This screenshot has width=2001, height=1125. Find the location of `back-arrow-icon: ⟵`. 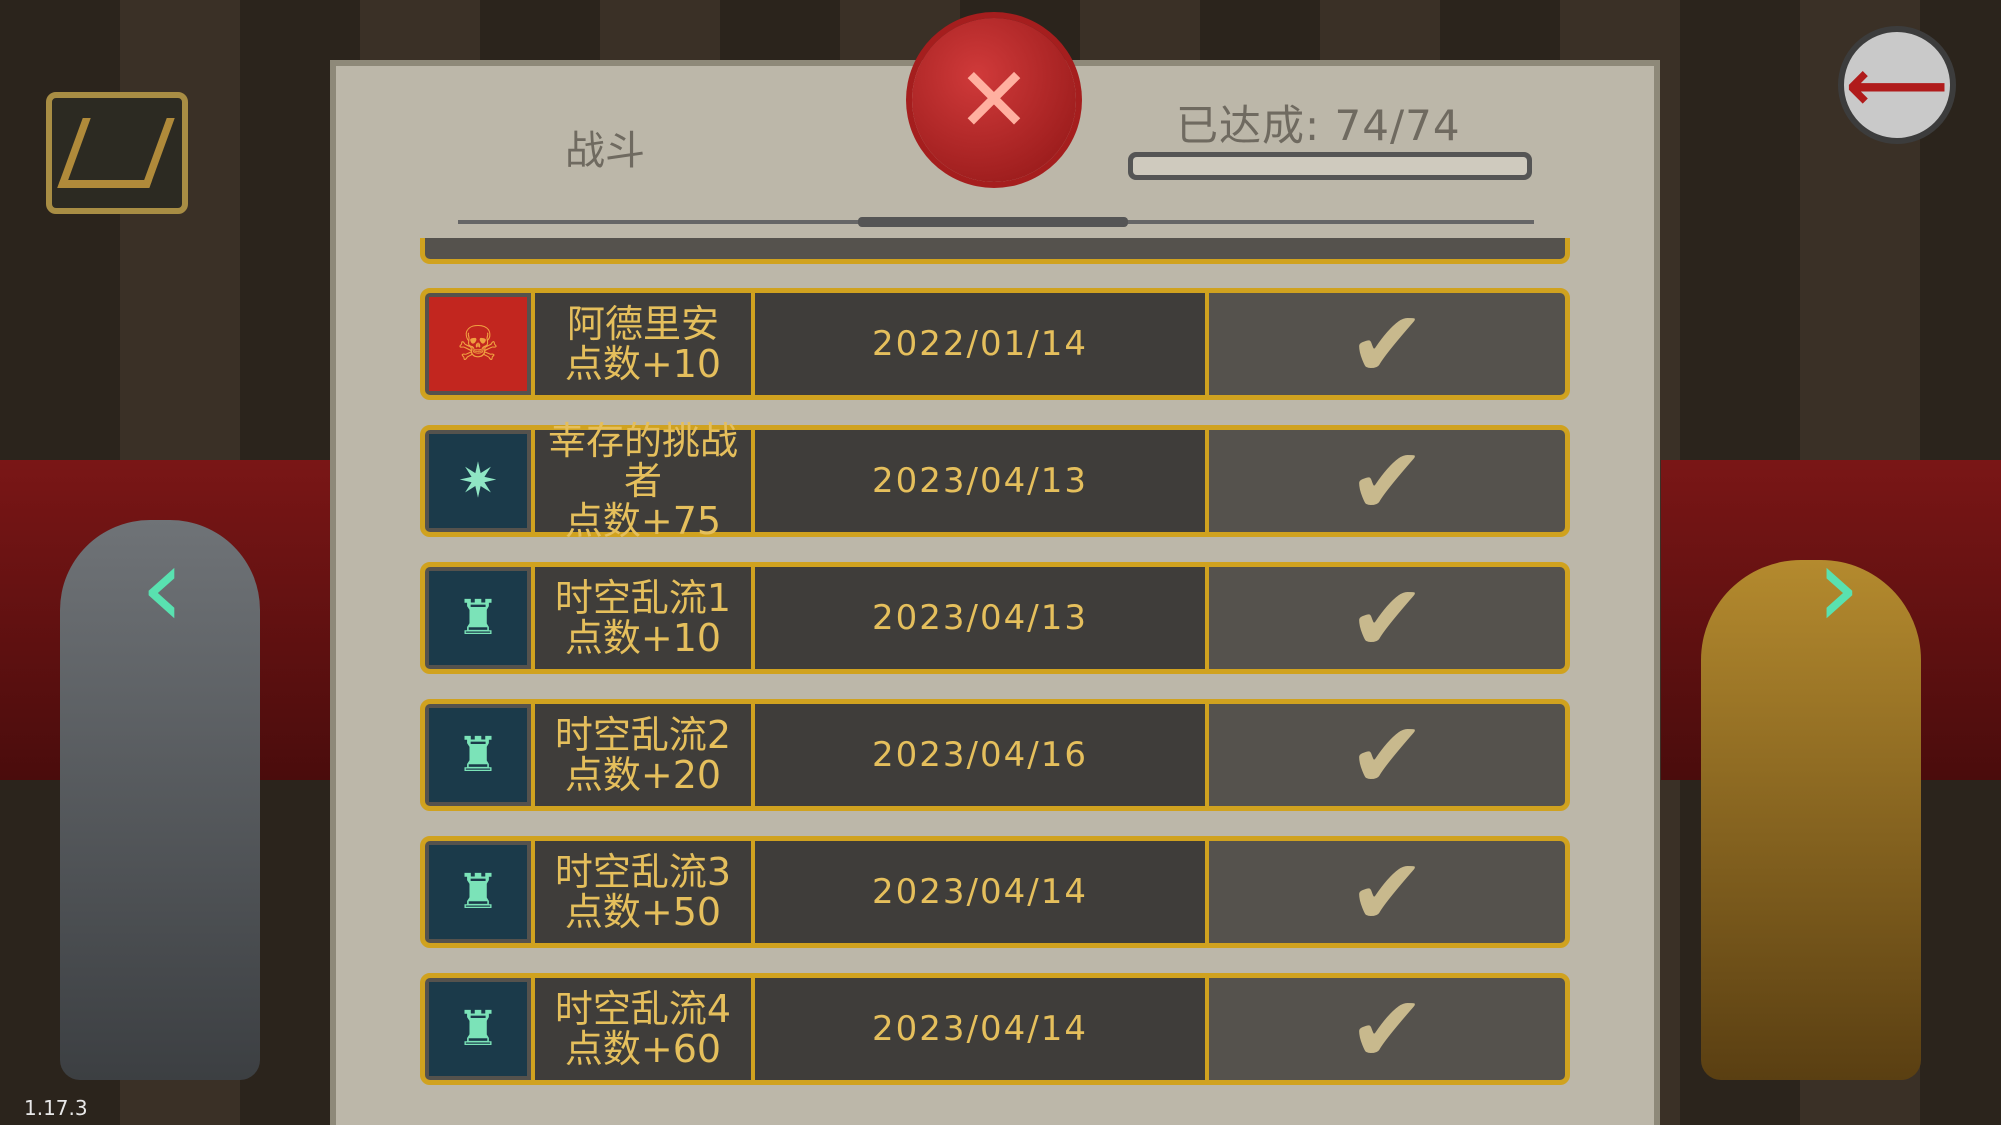

back-arrow-icon: ⟵ is located at coordinates (1897, 85).